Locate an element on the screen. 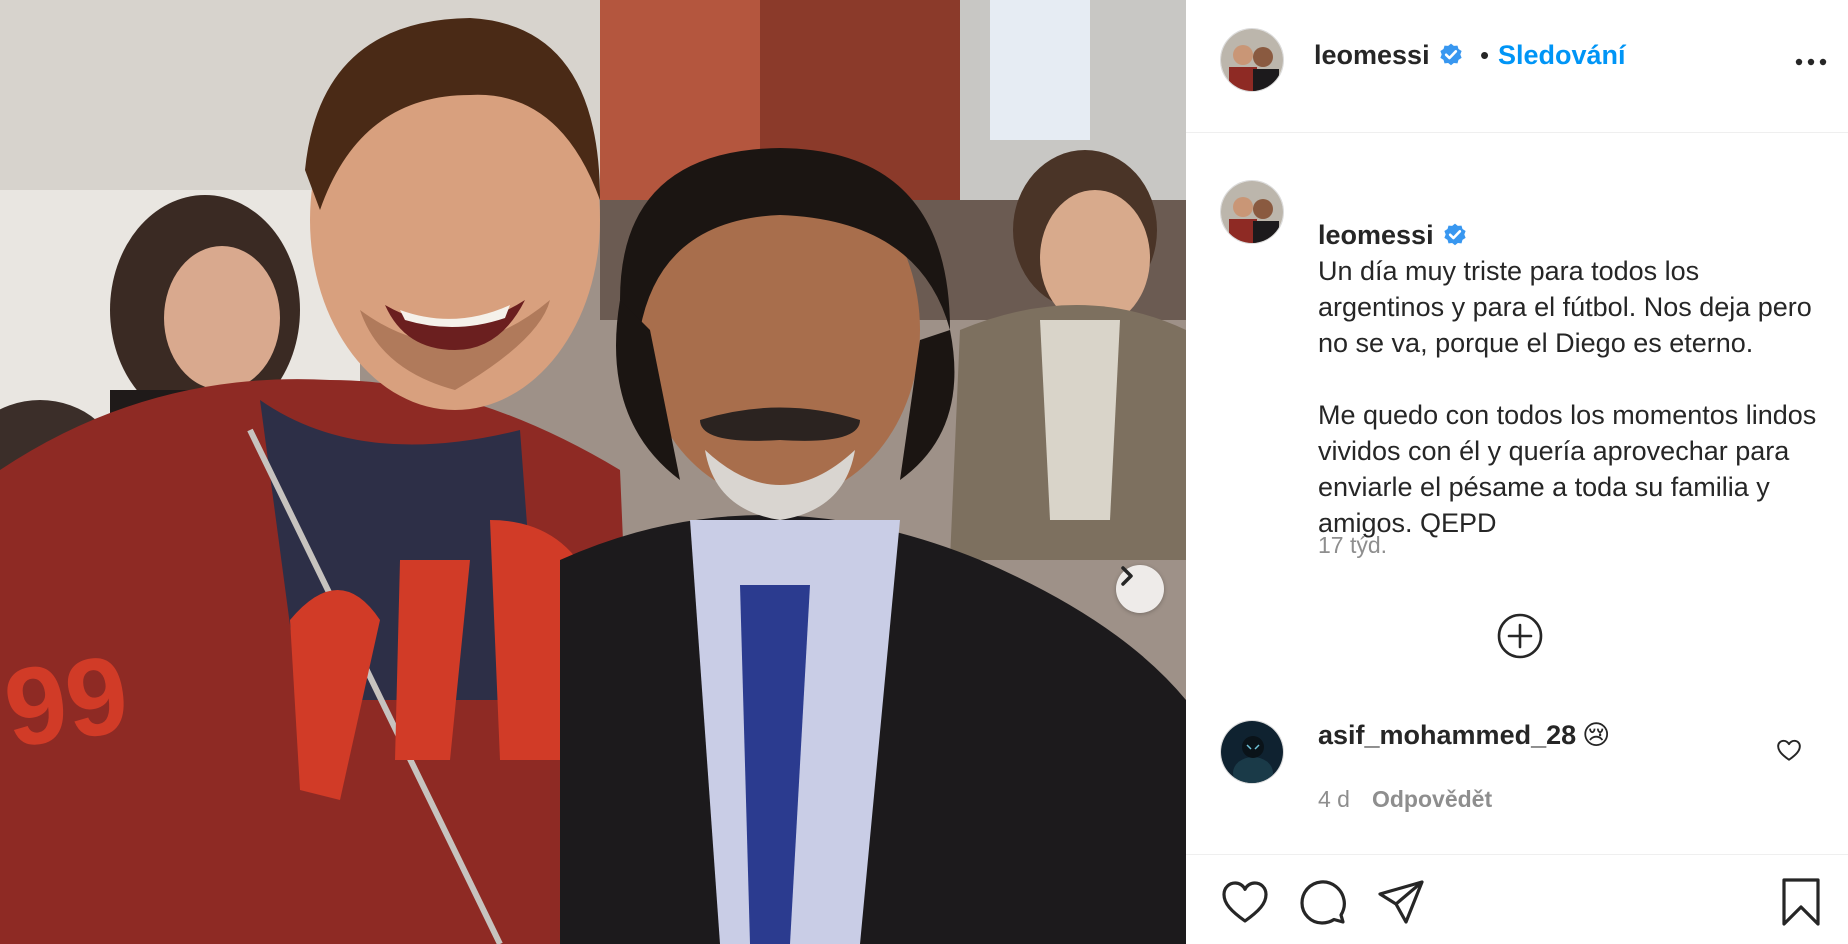 The height and width of the screenshot is (944, 1848). heart-icon is located at coordinates (1245, 902).